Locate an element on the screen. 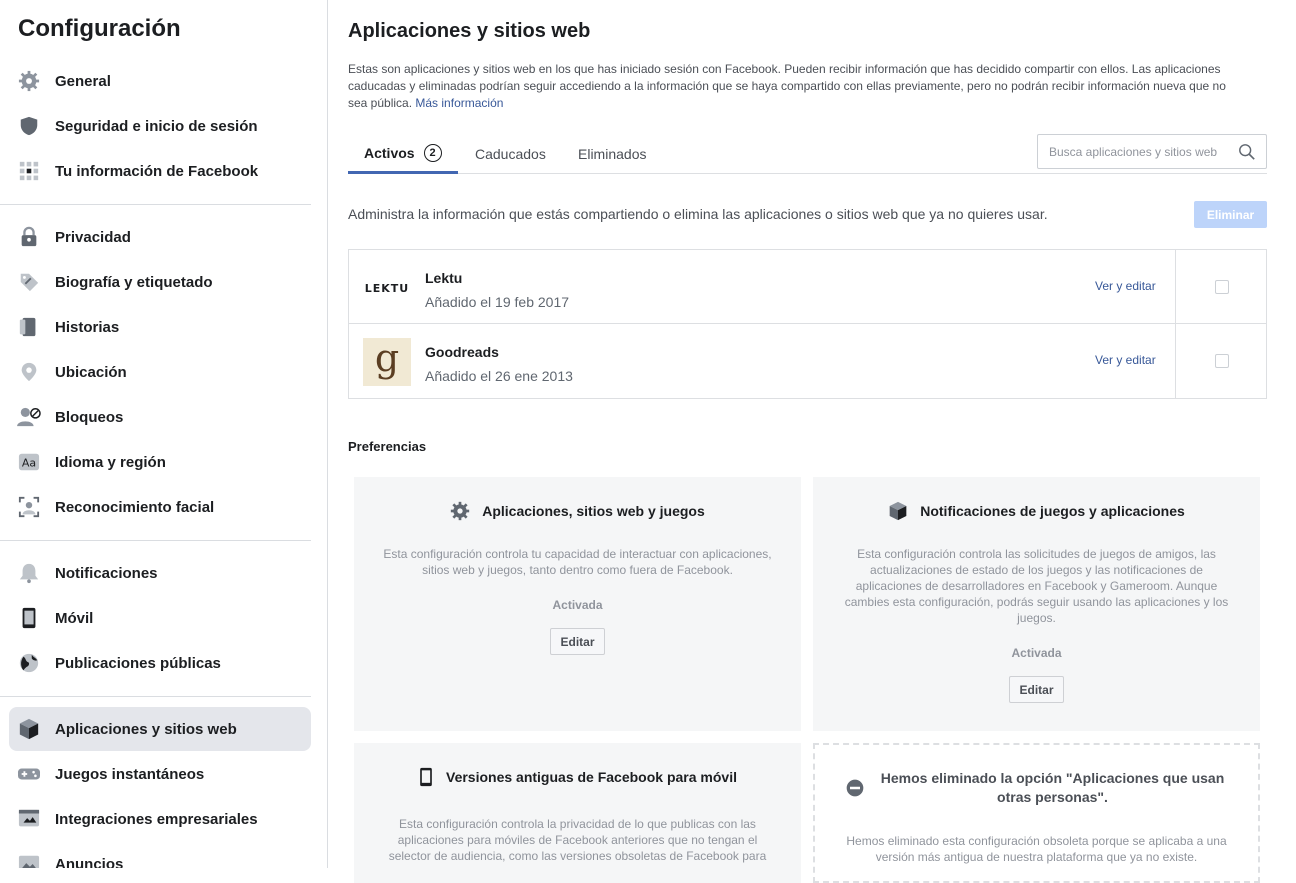  card-title: Aplicaciones, sitios web y juegos is located at coordinates (593, 511).